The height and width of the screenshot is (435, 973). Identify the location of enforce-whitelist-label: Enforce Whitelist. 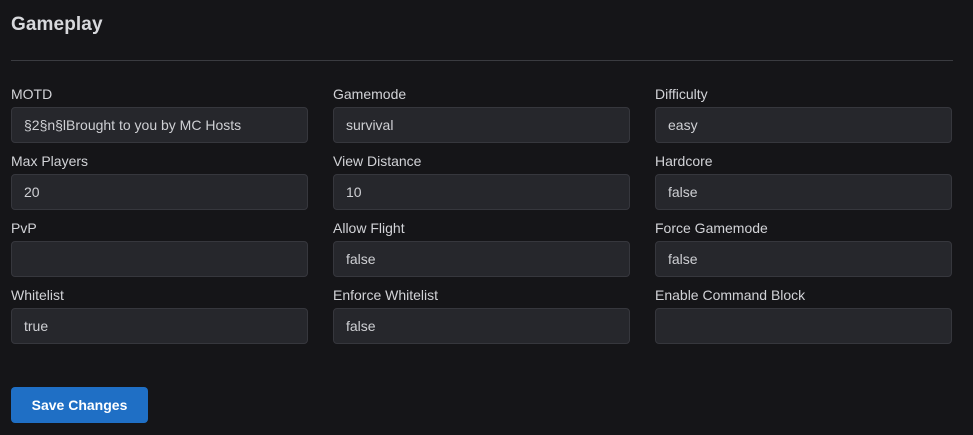
(386, 295).